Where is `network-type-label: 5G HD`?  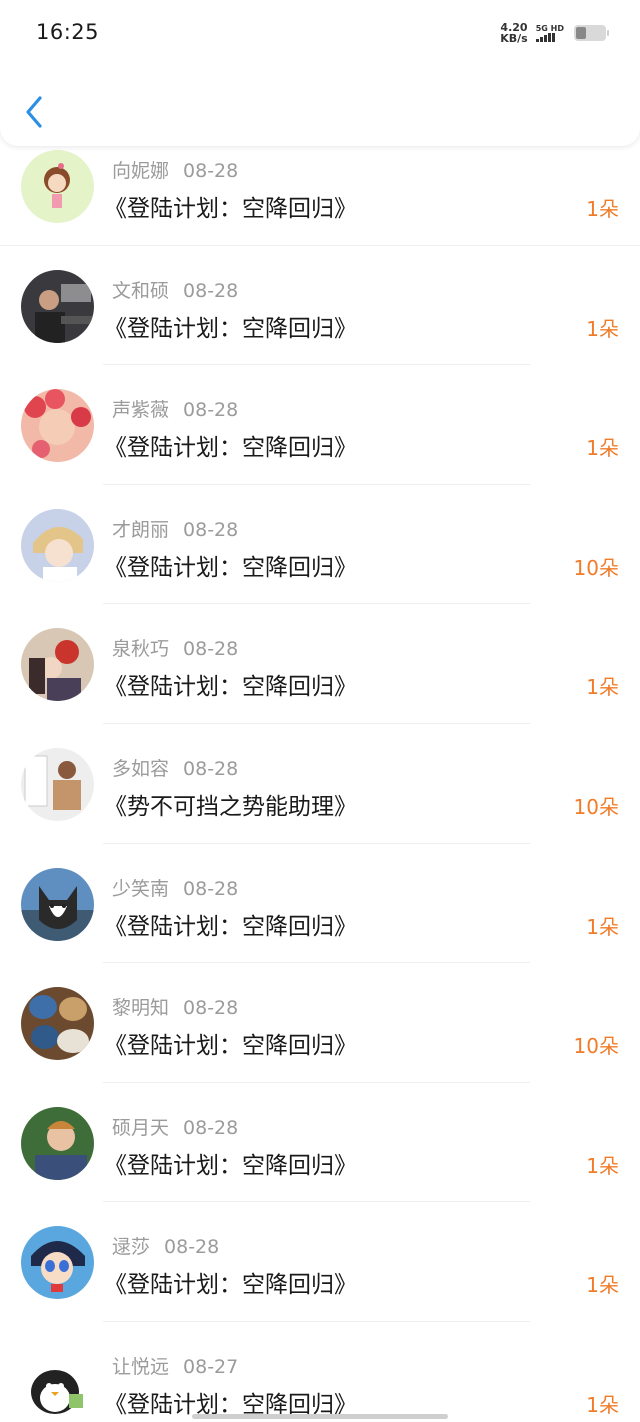
network-type-label: 5G HD is located at coordinates (549, 28).